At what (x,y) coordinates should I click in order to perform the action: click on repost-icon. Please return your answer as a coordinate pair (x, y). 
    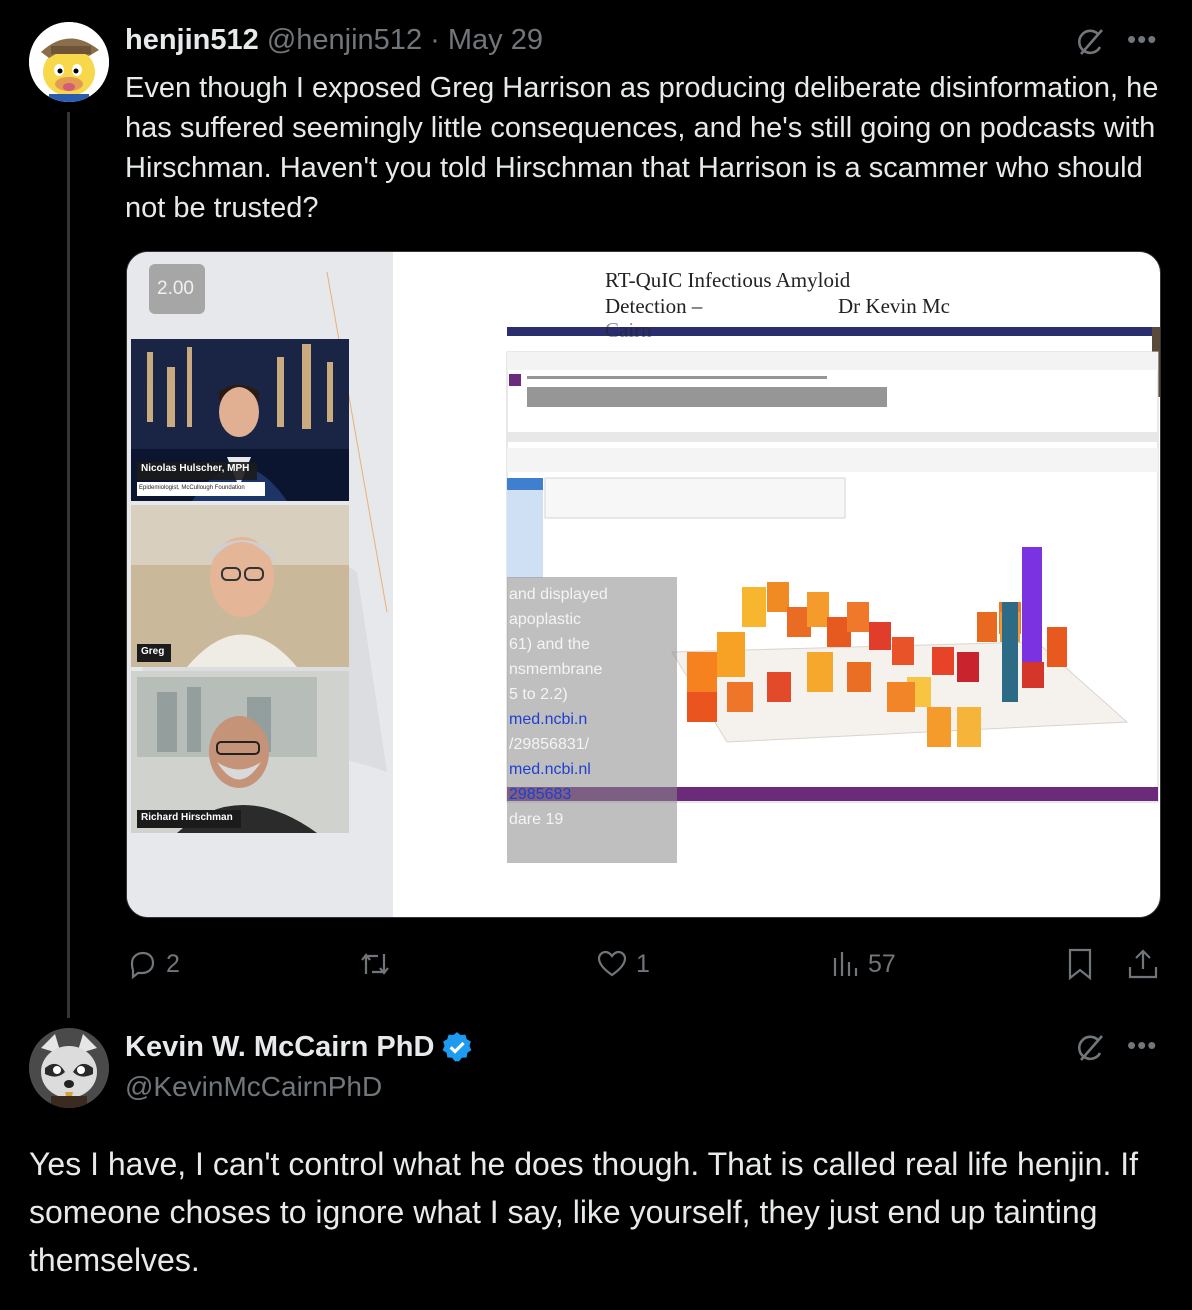
    Looking at the image, I should click on (375, 964).